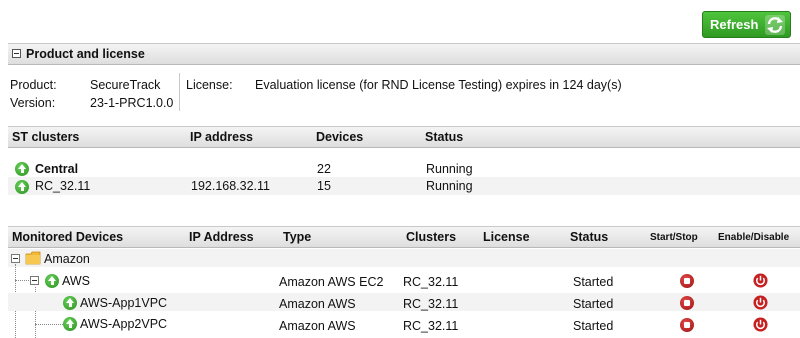  I want to click on cluster-ip: 192.168.32.11, so click(231, 186).